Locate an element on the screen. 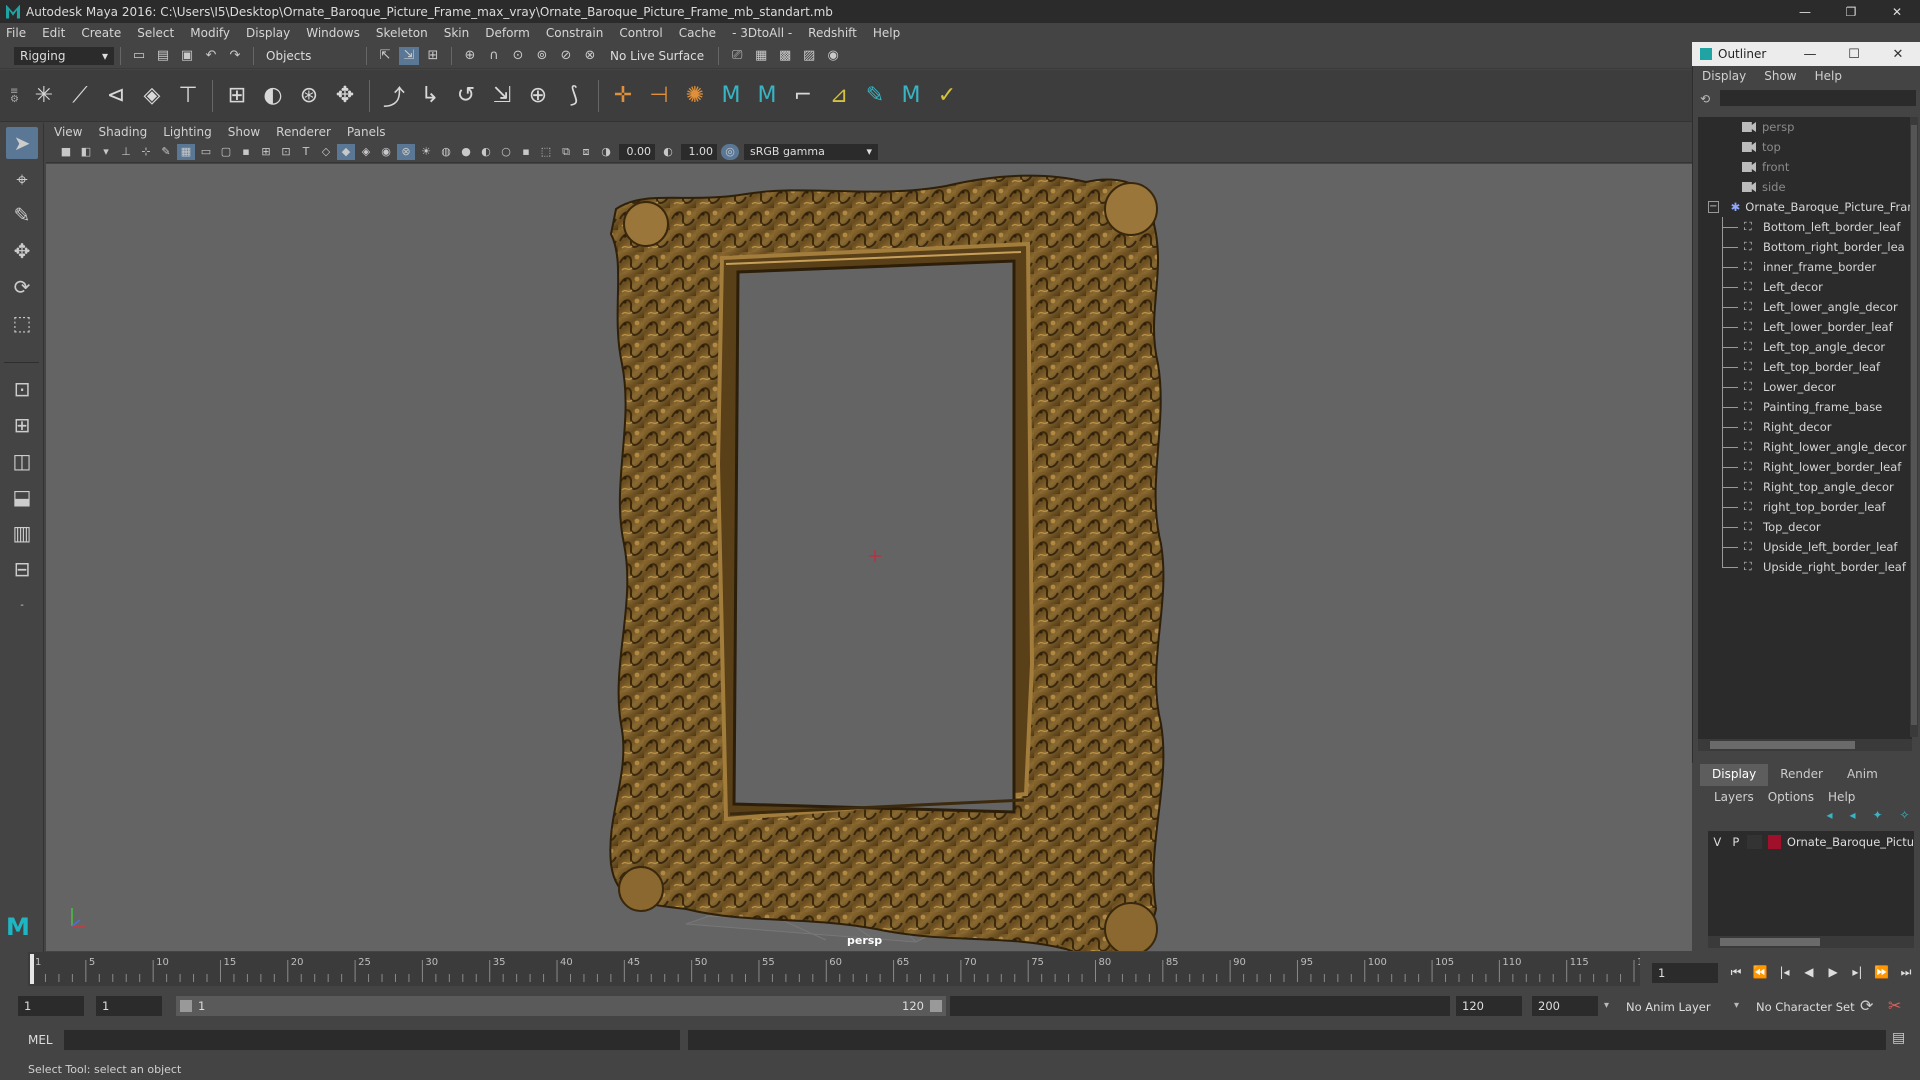  menu-cache: Cache is located at coordinates (697, 33).